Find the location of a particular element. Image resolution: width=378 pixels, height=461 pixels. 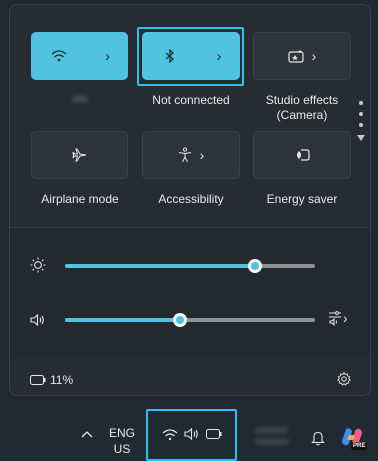

studio-effects-icon is located at coordinates (296, 56).